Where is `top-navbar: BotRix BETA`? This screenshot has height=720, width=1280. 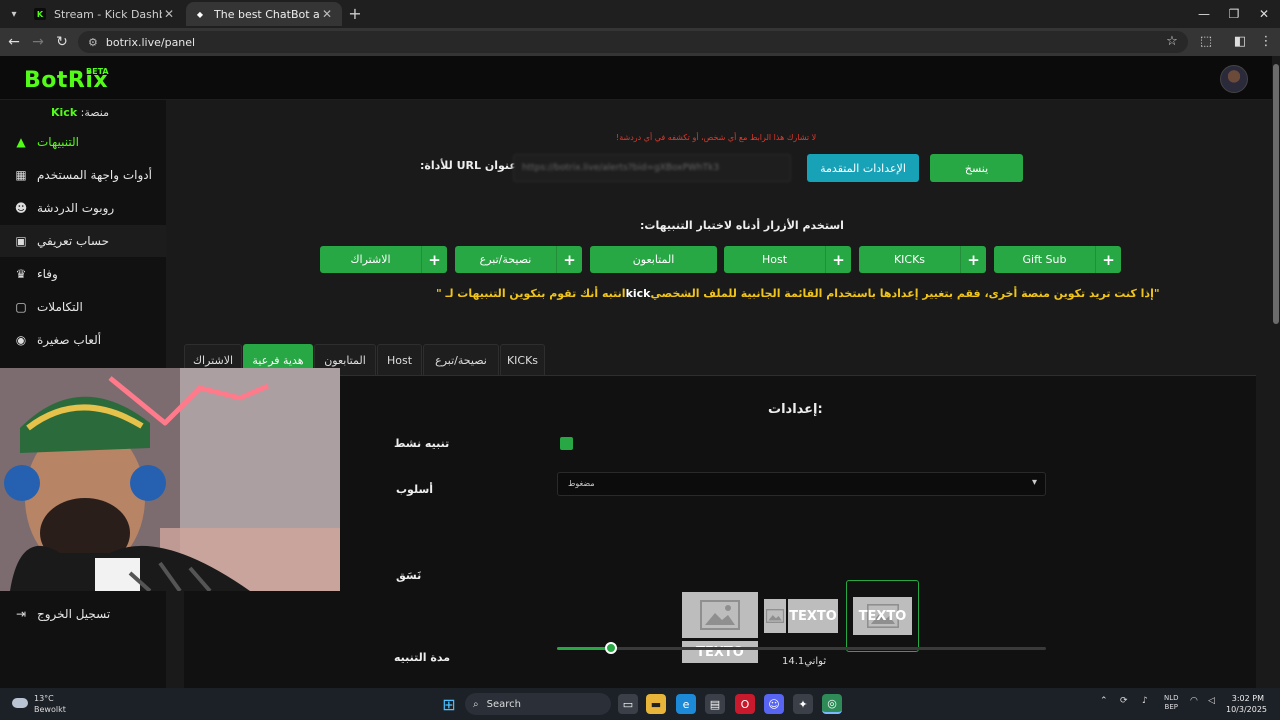
top-navbar: BotRix BETA is located at coordinates (636, 78).